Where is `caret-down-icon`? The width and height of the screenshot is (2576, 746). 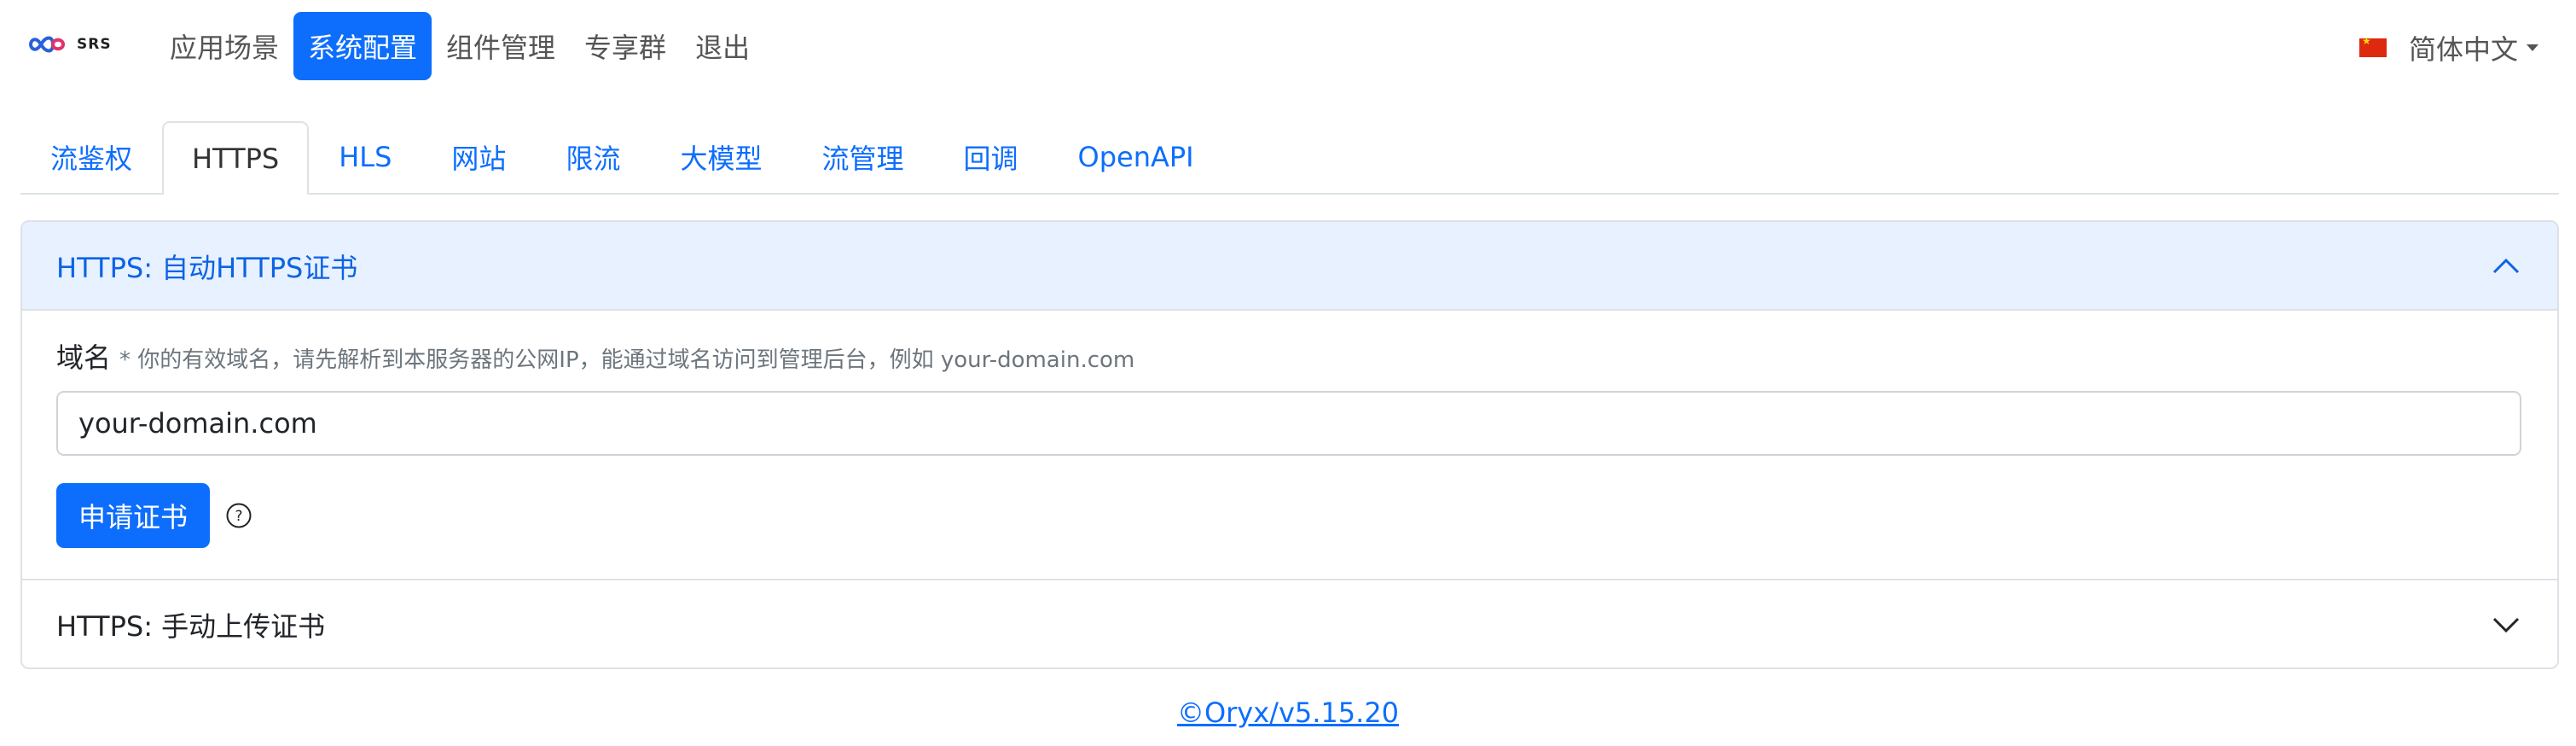
caret-down-icon is located at coordinates (2532, 47).